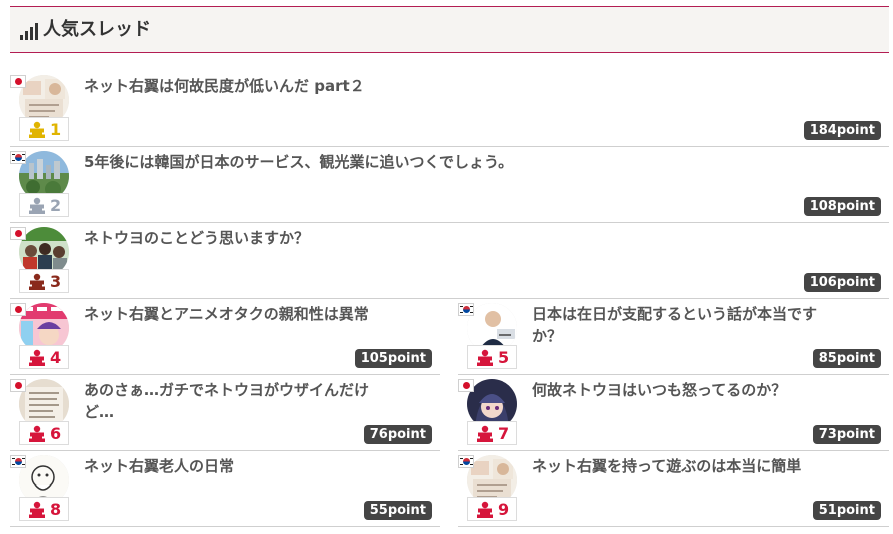  I want to click on rank-number: 5, so click(504, 357).